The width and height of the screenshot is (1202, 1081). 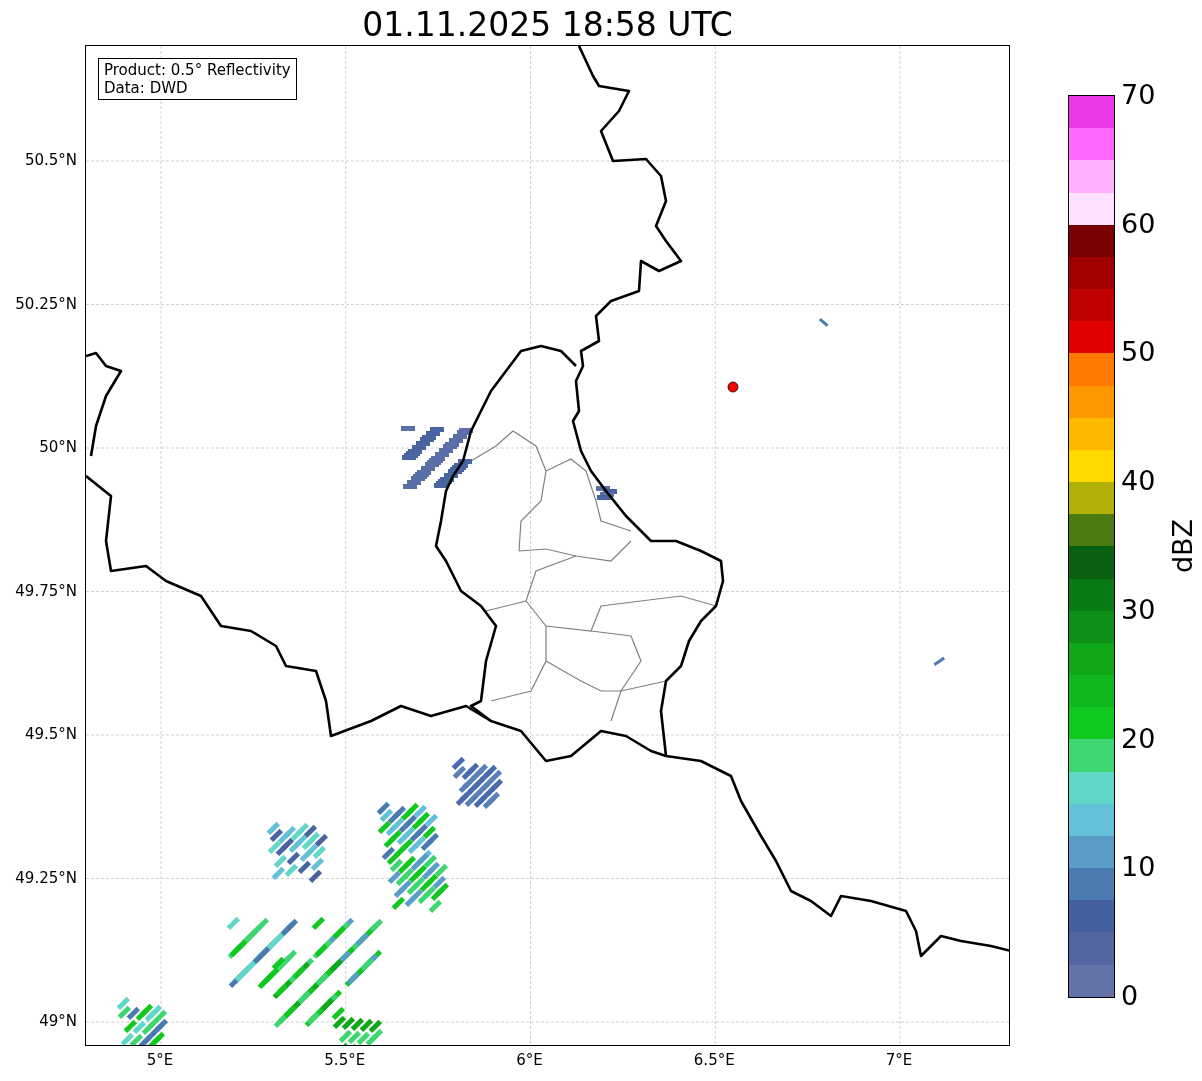 What do you see at coordinates (50, 160) in the screenshot?
I see `latitude-label: 50.5°N` at bounding box center [50, 160].